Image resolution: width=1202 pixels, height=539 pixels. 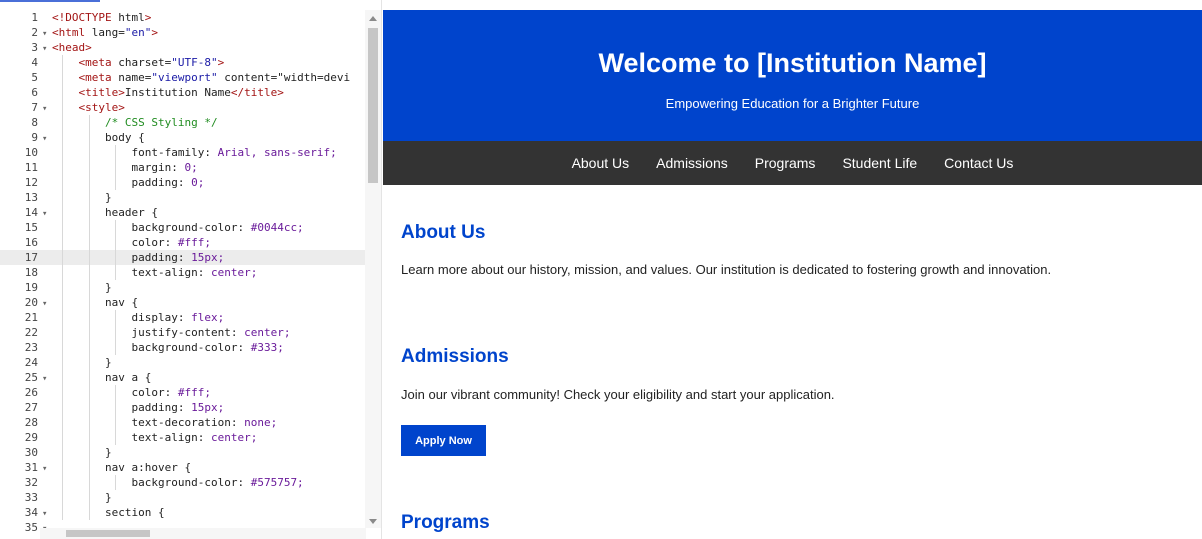 What do you see at coordinates (183, 17) in the screenshot?
I see `code-line: 1 <!DOCTYPE html>` at bounding box center [183, 17].